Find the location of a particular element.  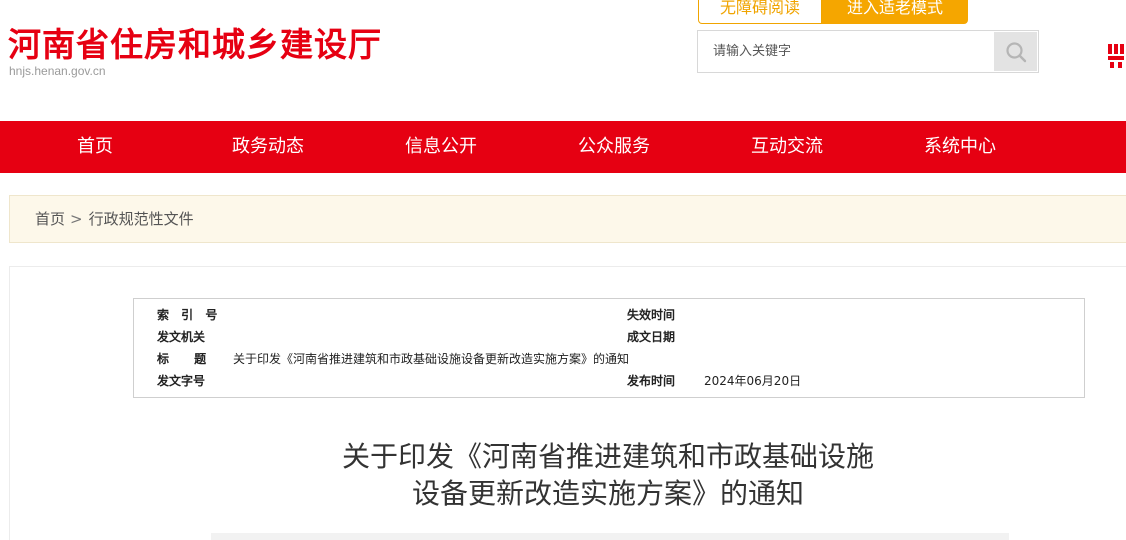

site-title: 河南省住房和城乡建设厅 is located at coordinates (195, 42).